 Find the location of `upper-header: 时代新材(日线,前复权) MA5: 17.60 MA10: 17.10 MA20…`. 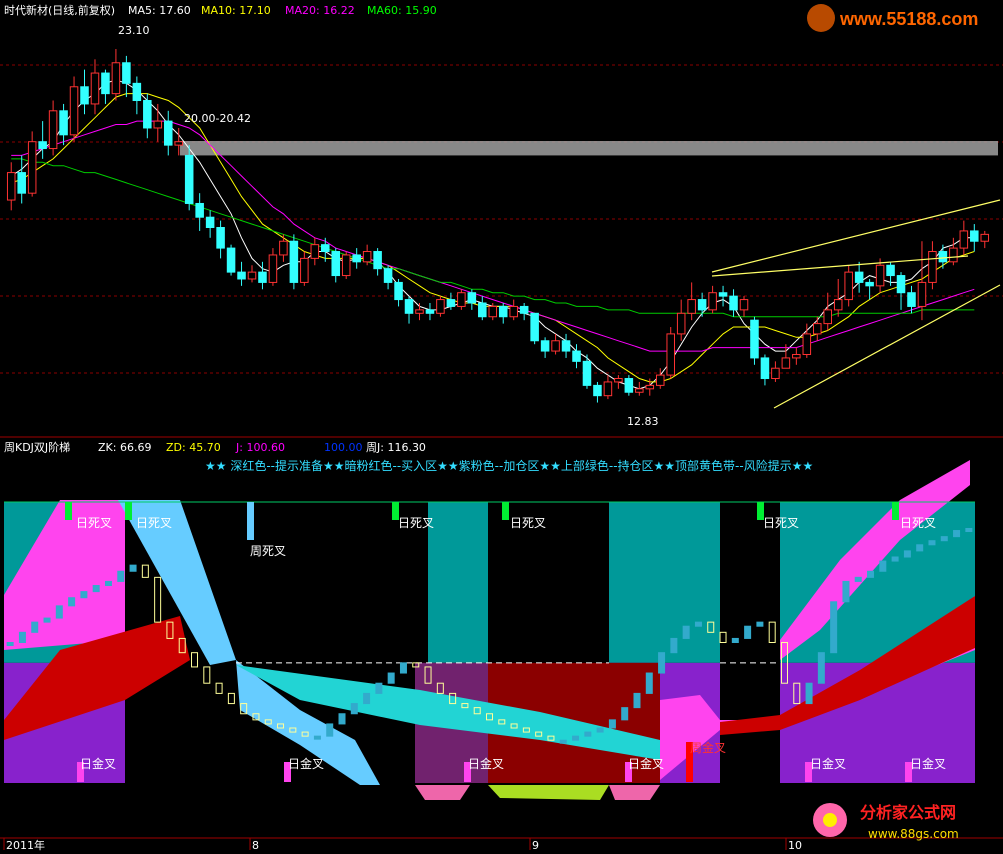

upper-header: 时代新材(日线,前复权) MA5: 17.60 MA10: 17.10 MA20… is located at coordinates (220, 10).